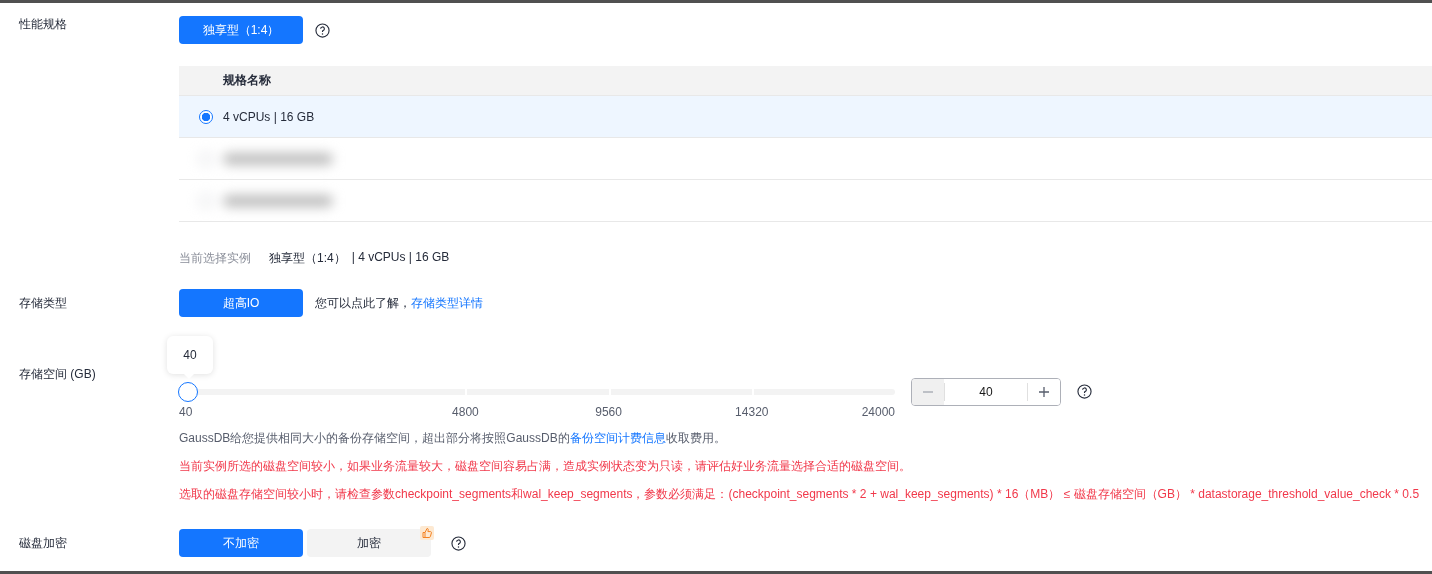 This screenshot has width=1432, height=574. Describe the element at coordinates (878, 412) in the screenshot. I see `slider-mark-label: 24000` at that location.